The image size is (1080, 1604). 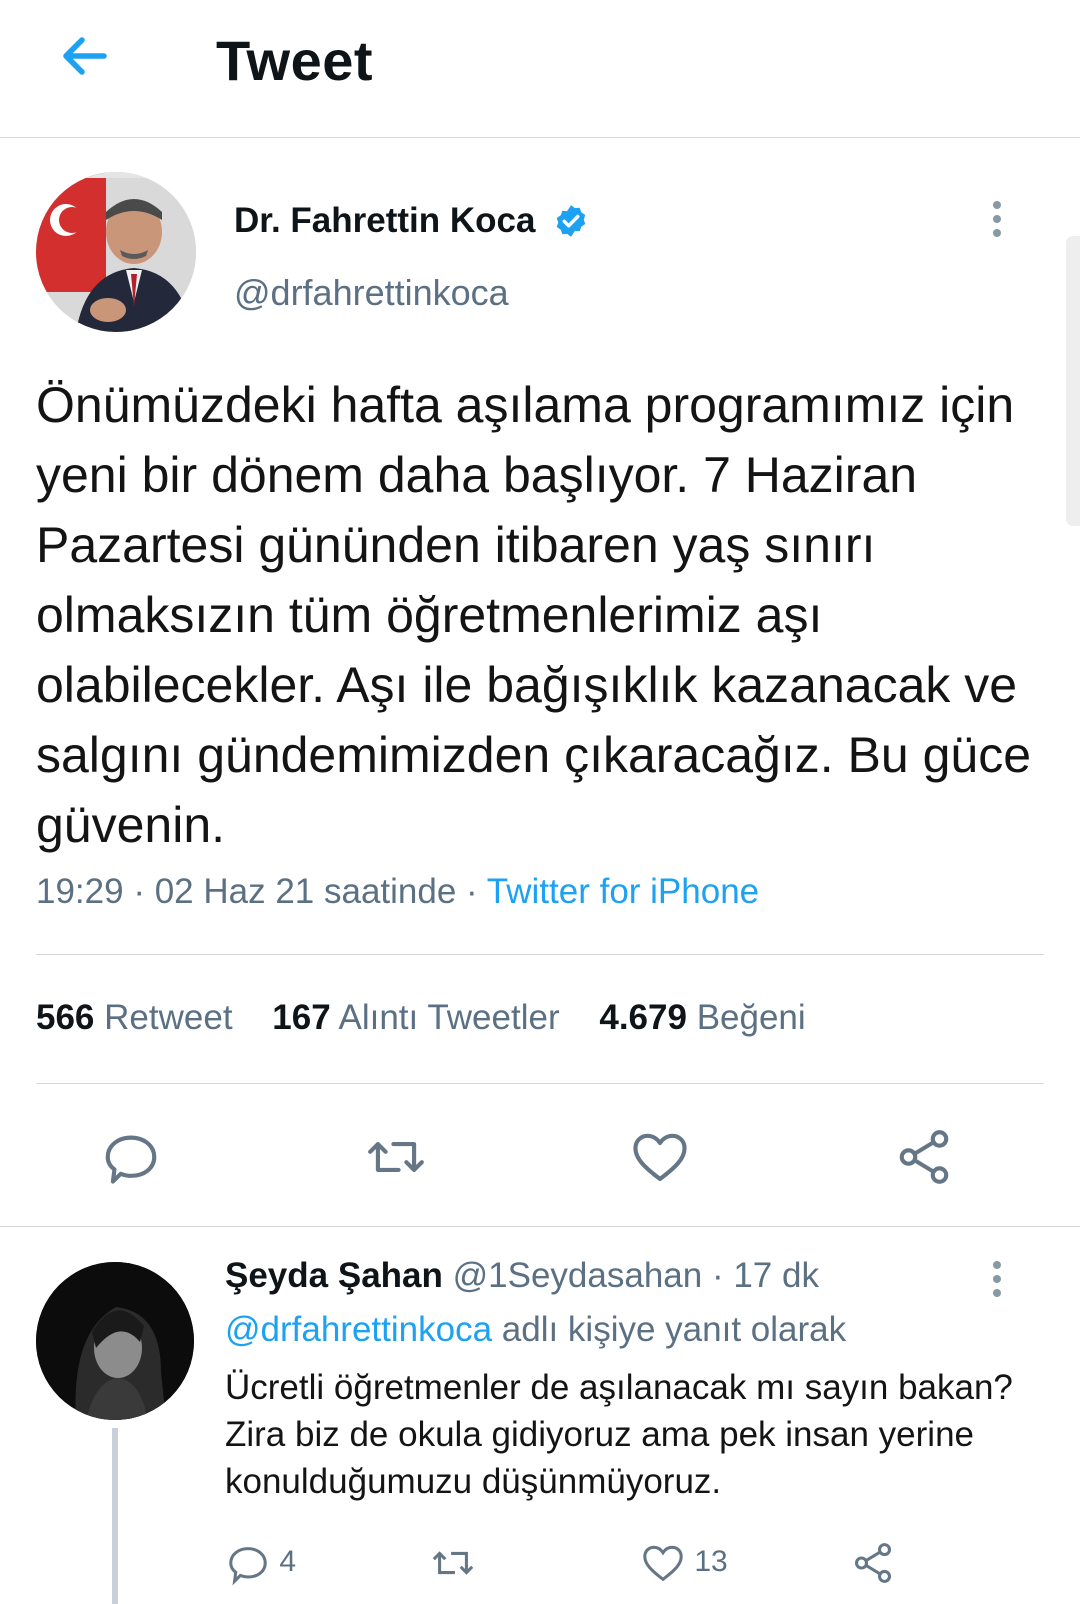 I want to click on retweets-stat: 566 Retweet, so click(x=134, y=1018).